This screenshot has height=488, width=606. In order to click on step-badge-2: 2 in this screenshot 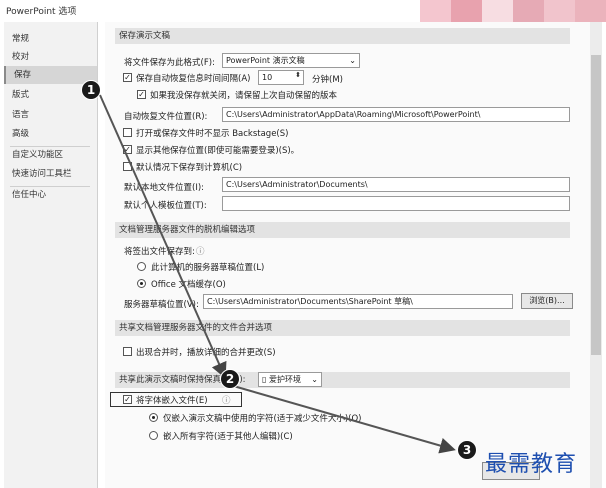, I will do `click(230, 379)`.